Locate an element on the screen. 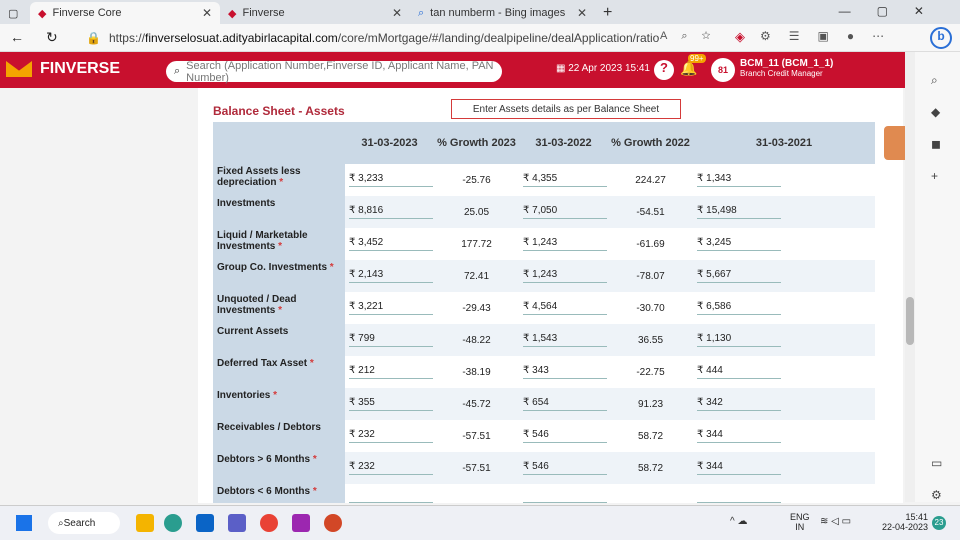  value-input: ₹ 3,452 is located at coordinates (389, 244).